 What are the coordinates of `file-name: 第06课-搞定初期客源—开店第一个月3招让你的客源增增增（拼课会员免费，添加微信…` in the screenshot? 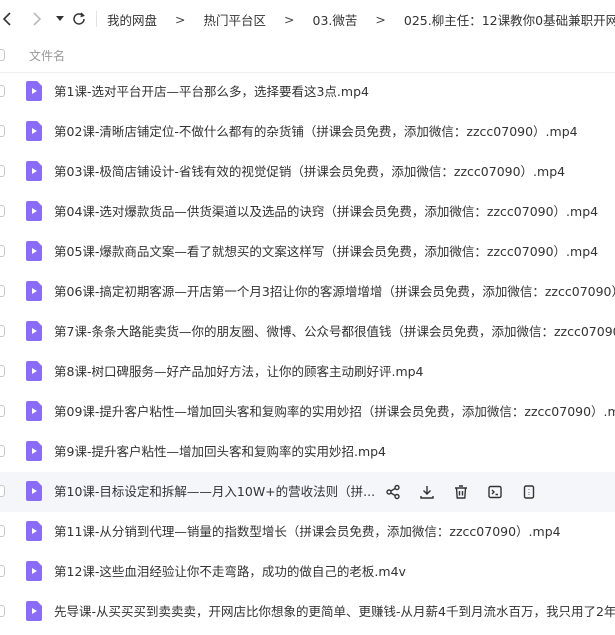 It's located at (334, 291).